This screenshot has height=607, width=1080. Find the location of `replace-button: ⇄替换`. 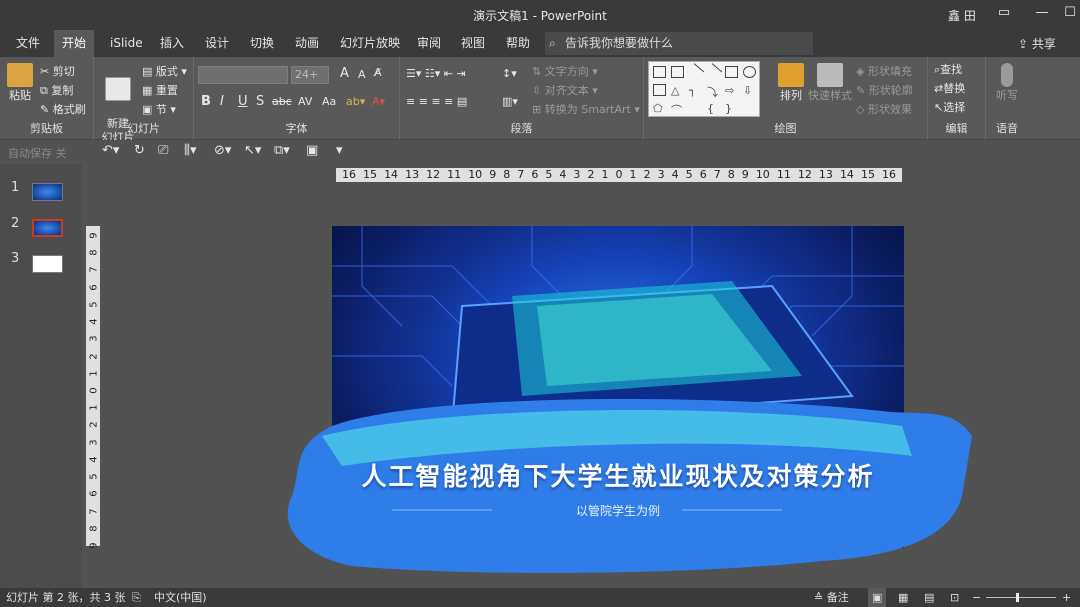

replace-button: ⇄替换 is located at coordinates (949, 88).